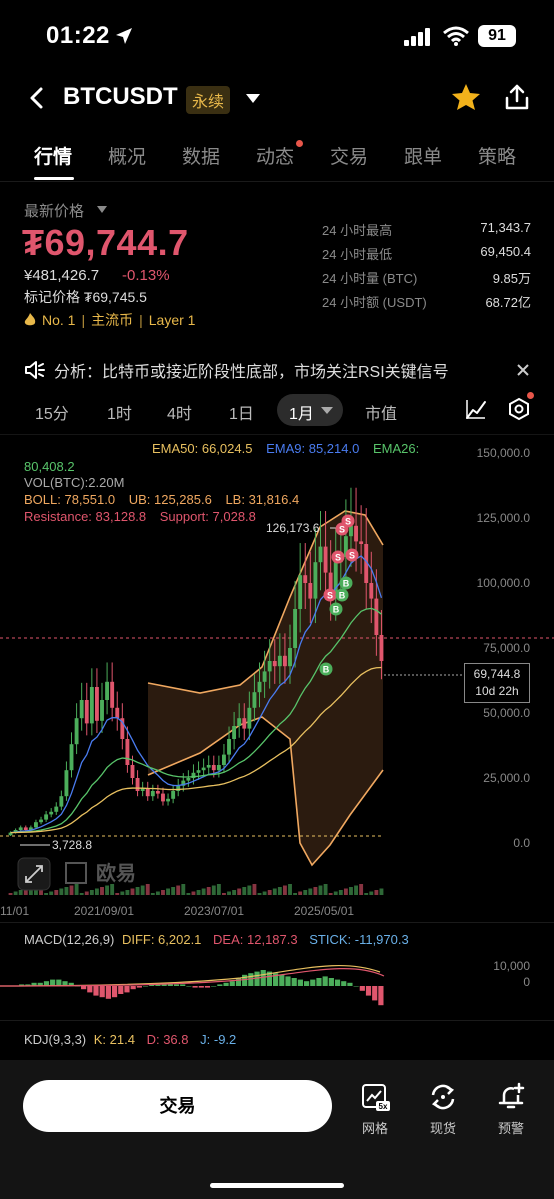  Describe the element at coordinates (241, 412) in the screenshot. I see `interval-1d: 1日` at that location.